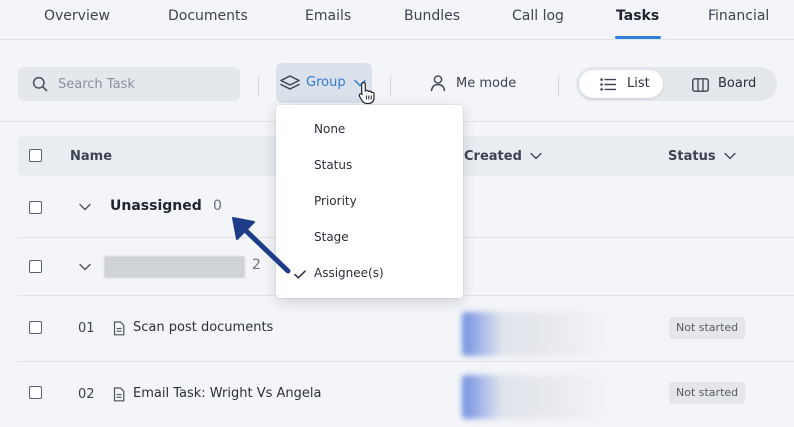 This screenshot has height=427, width=794. Describe the element at coordinates (608, 84) in the screenshot. I see `list-icon` at that location.